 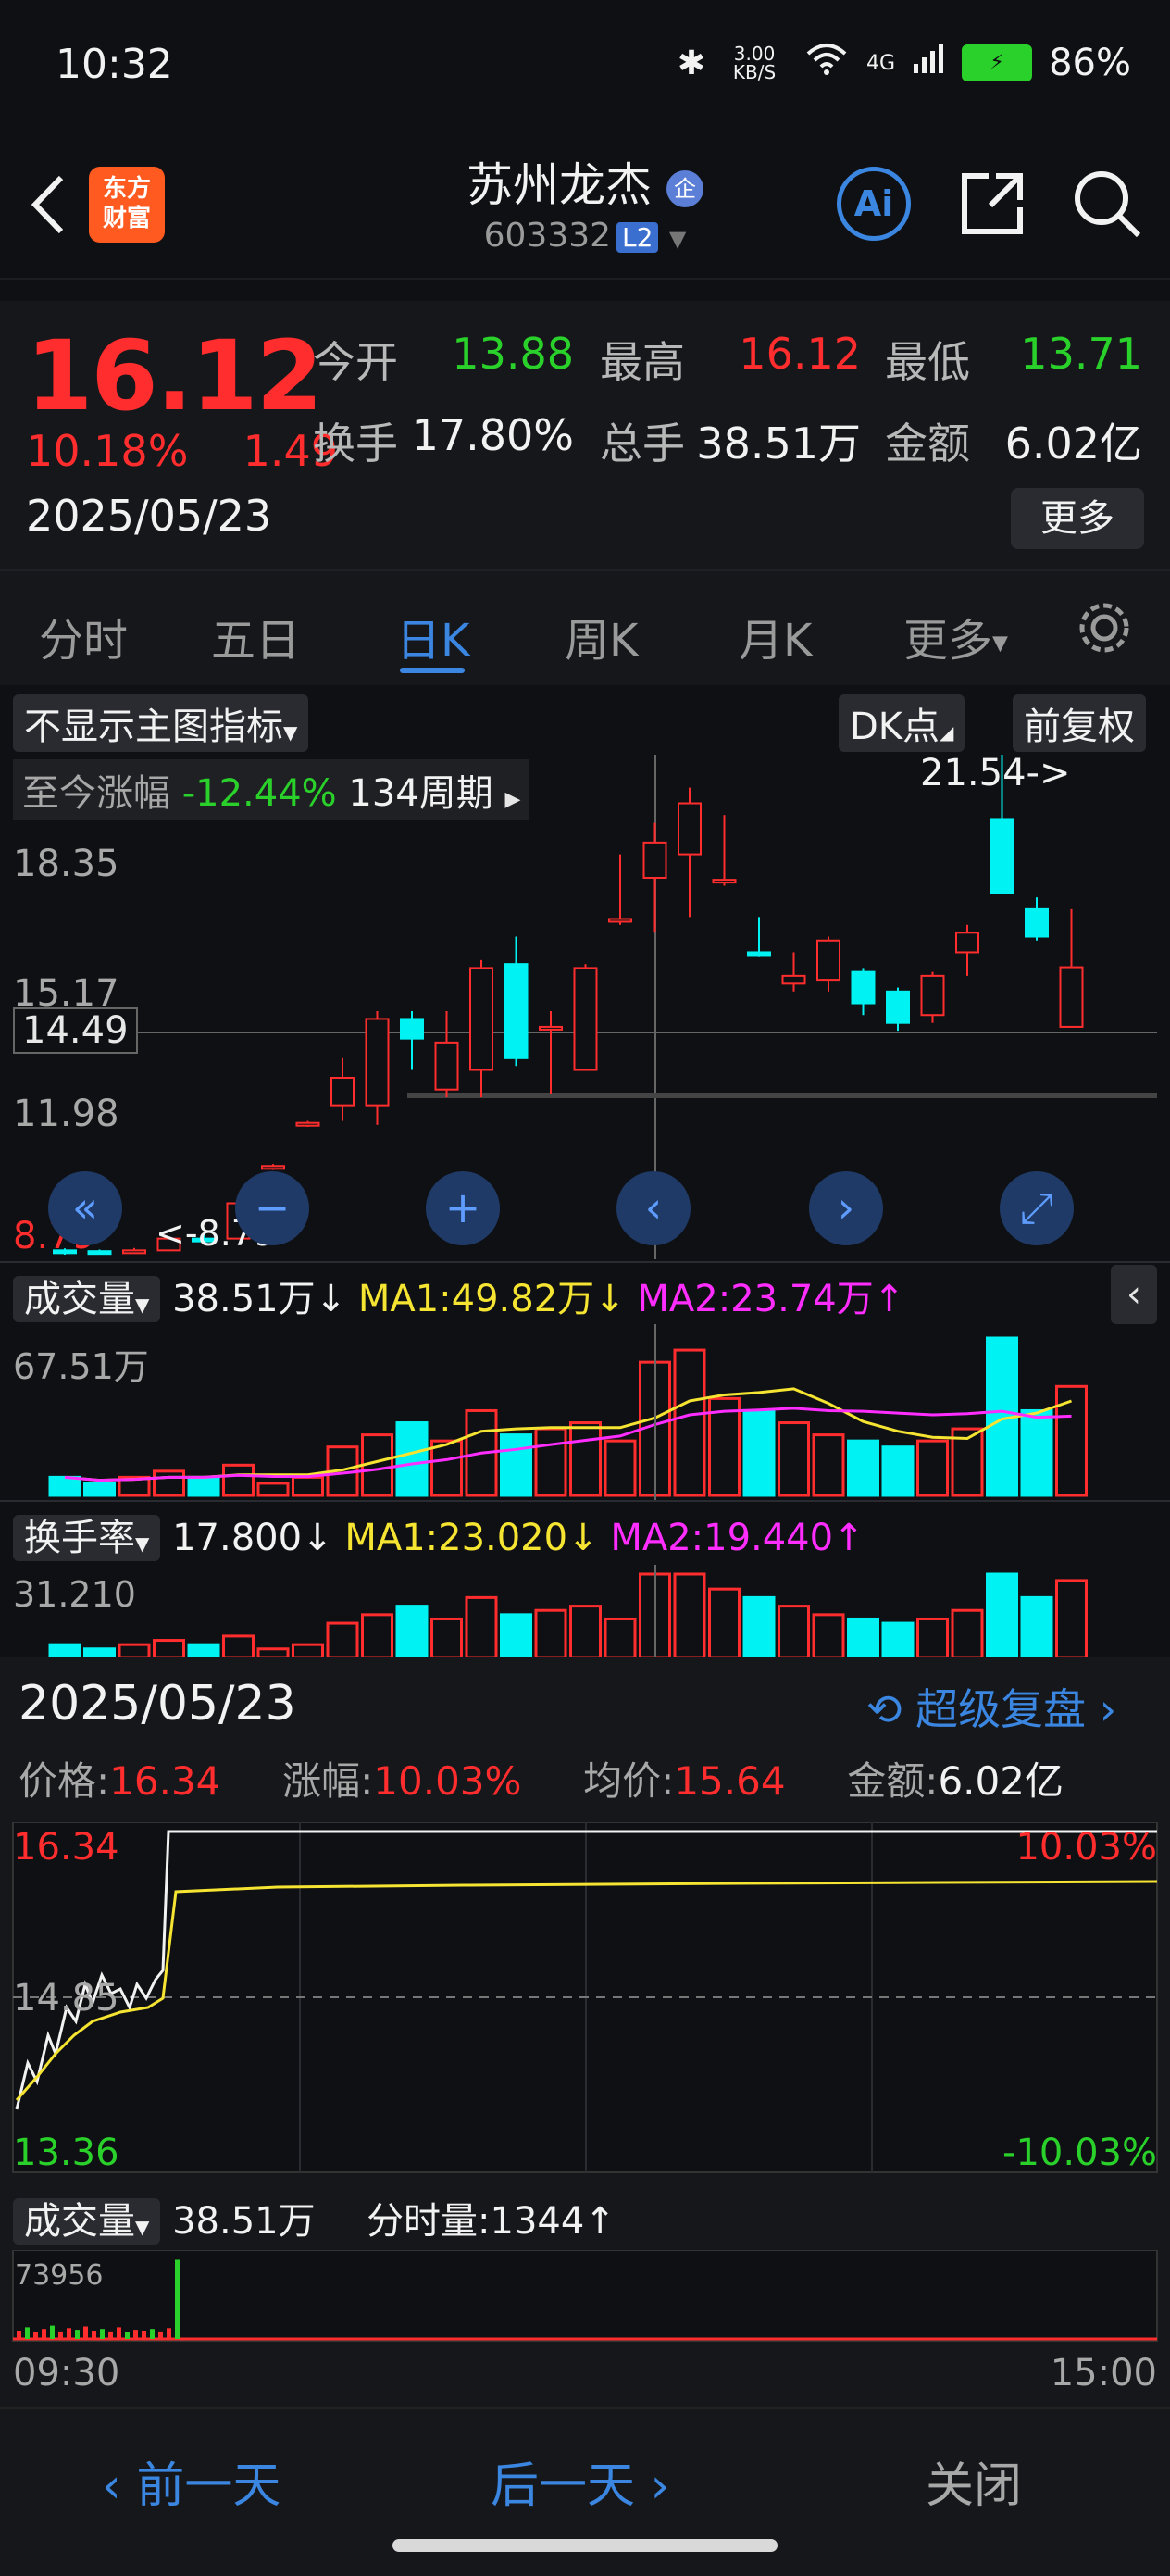 I want to click on intraday-volume-value: 38.51万, so click(x=244, y=2221).